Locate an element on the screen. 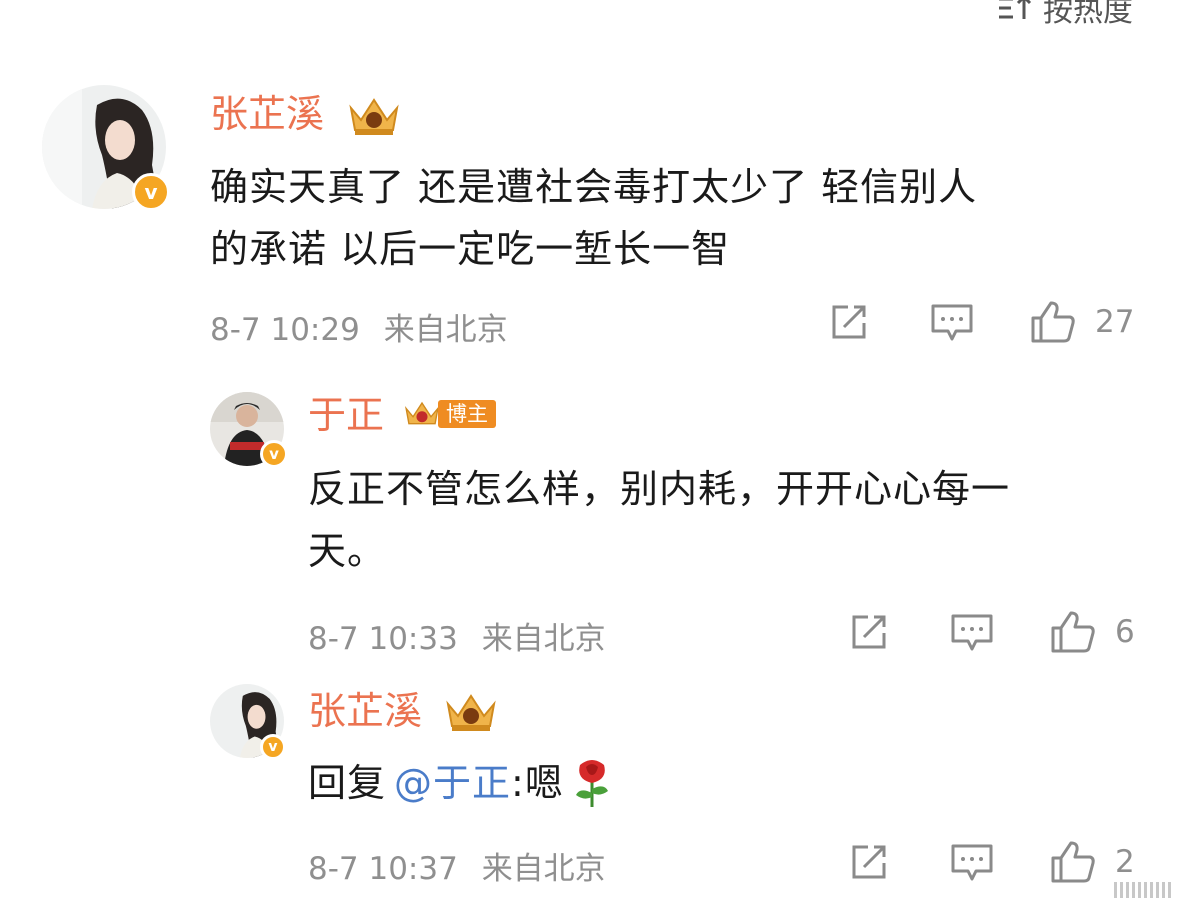 The height and width of the screenshot is (920, 1179). share-icon is located at coordinates (870, 862).